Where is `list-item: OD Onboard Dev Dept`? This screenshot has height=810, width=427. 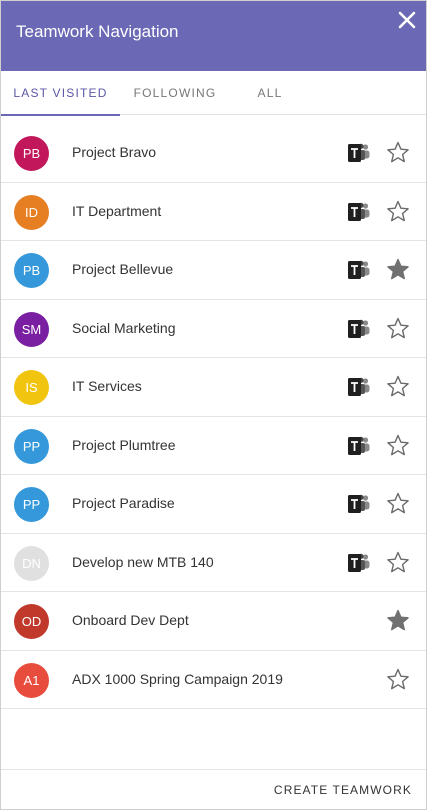 list-item: OD Onboard Dev Dept is located at coordinates (213, 621).